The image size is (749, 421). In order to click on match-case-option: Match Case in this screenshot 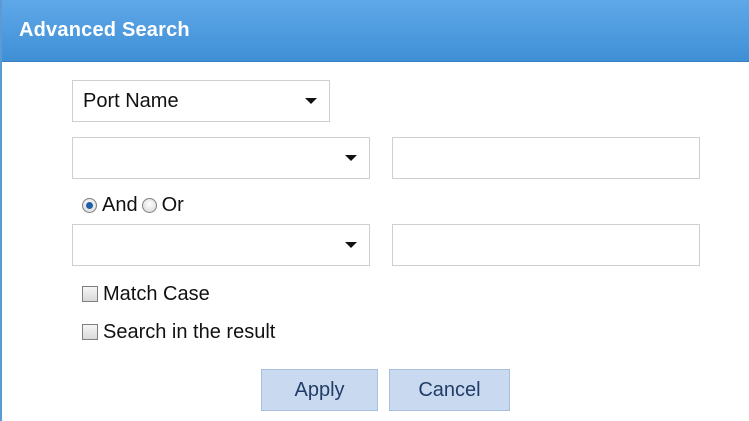, I will do `click(146, 294)`.